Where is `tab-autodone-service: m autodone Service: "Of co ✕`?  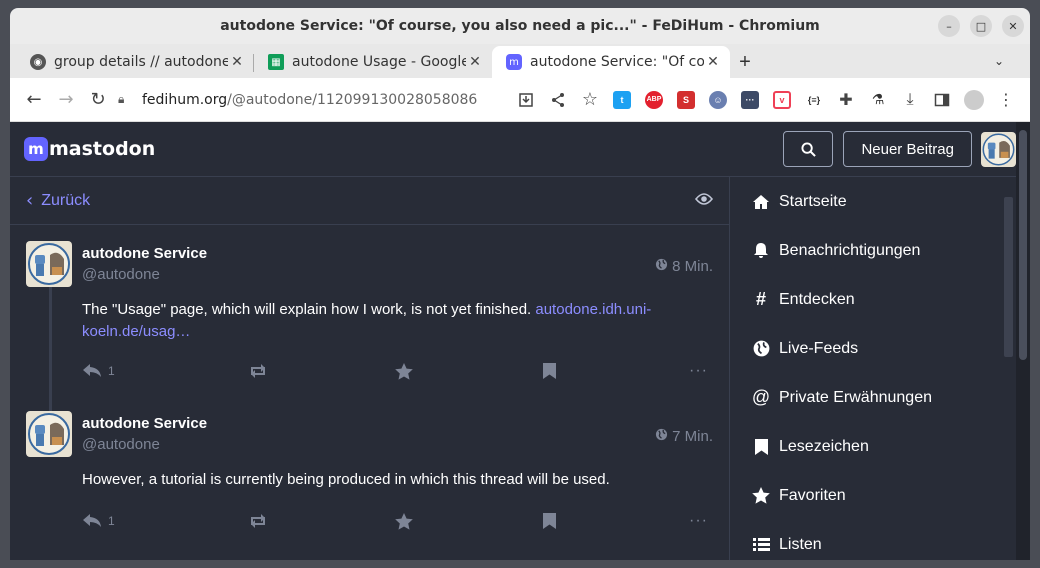 tab-autodone-service: m autodone Service: "Of co ✕ is located at coordinates (611, 62).